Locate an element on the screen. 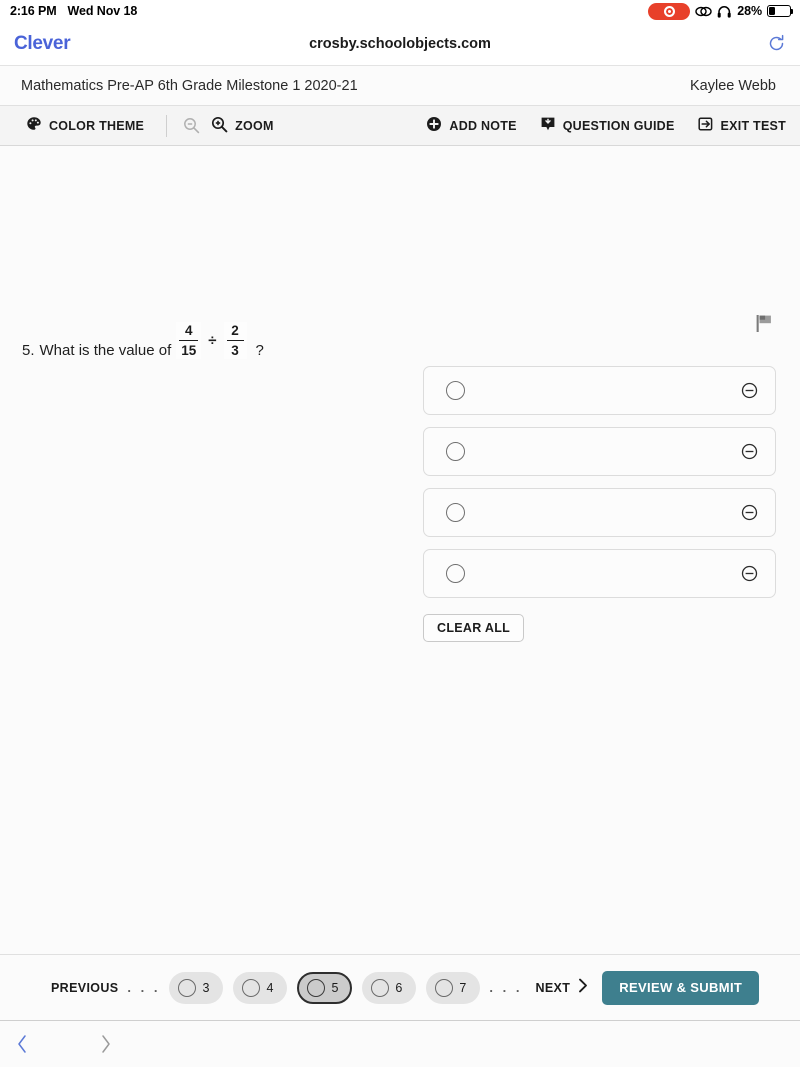 Image resolution: width=800 pixels, height=1067 pixels. chip-number: 3 is located at coordinates (206, 987).